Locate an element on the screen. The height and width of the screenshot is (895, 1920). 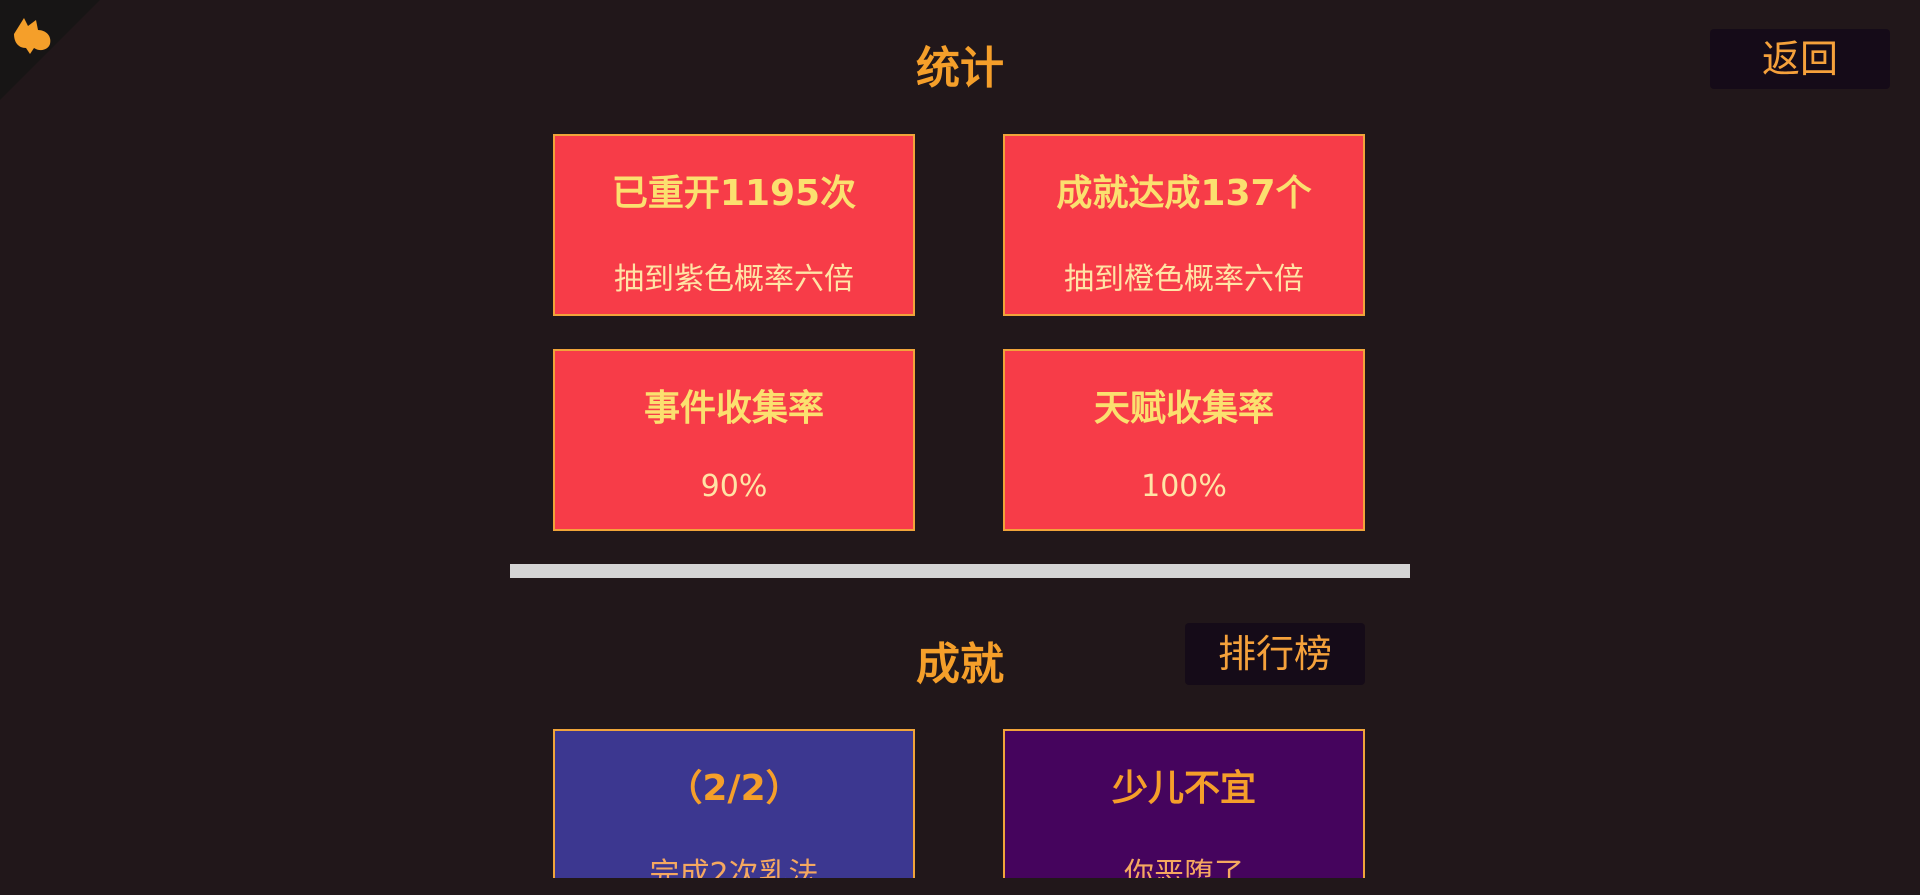
stats-title: 统计 is located at coordinates (960, 68).